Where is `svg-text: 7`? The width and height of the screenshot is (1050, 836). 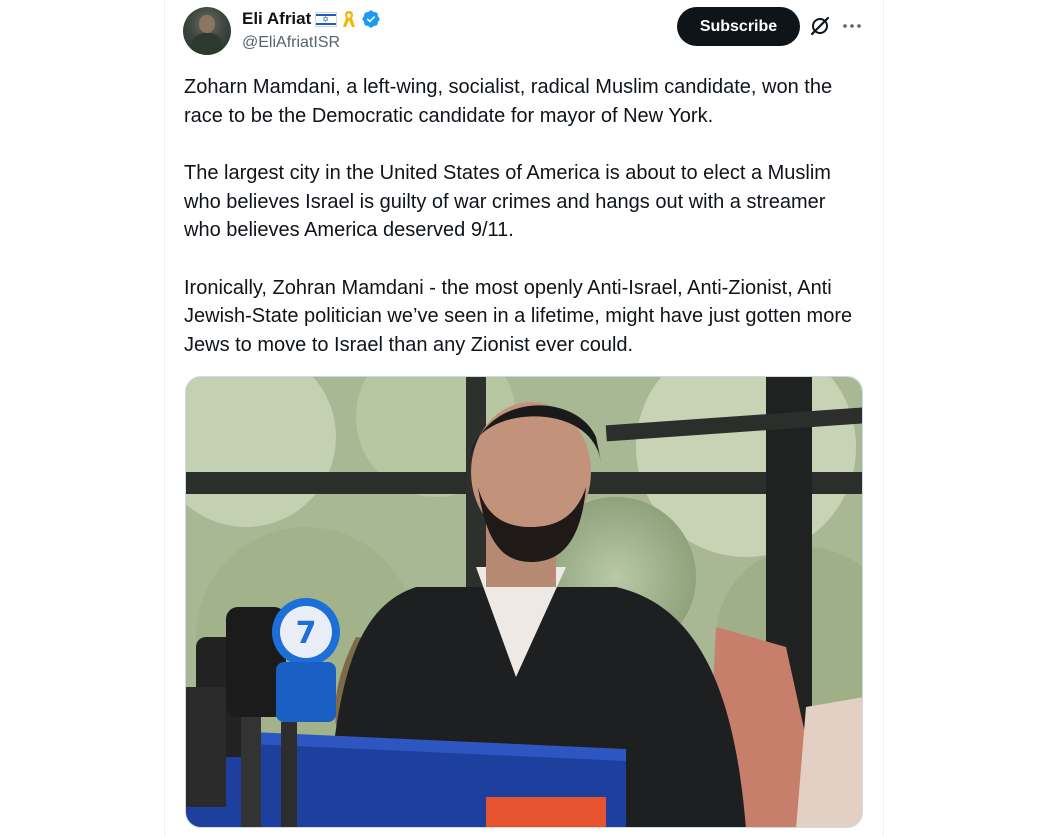 svg-text: 7 is located at coordinates (306, 633).